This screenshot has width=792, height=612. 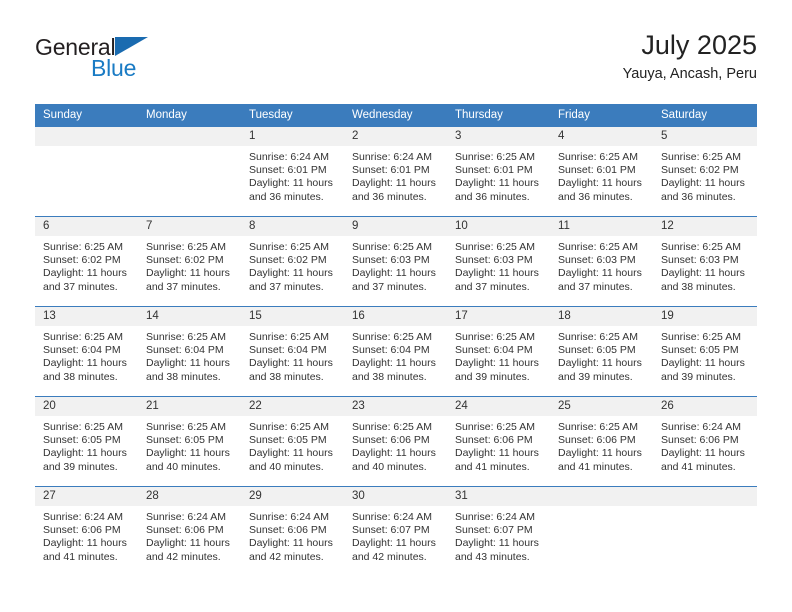 What do you see at coordinates (597, 350) in the screenshot?
I see `sunset-text: Sunset: 6:05 PM` at bounding box center [597, 350].